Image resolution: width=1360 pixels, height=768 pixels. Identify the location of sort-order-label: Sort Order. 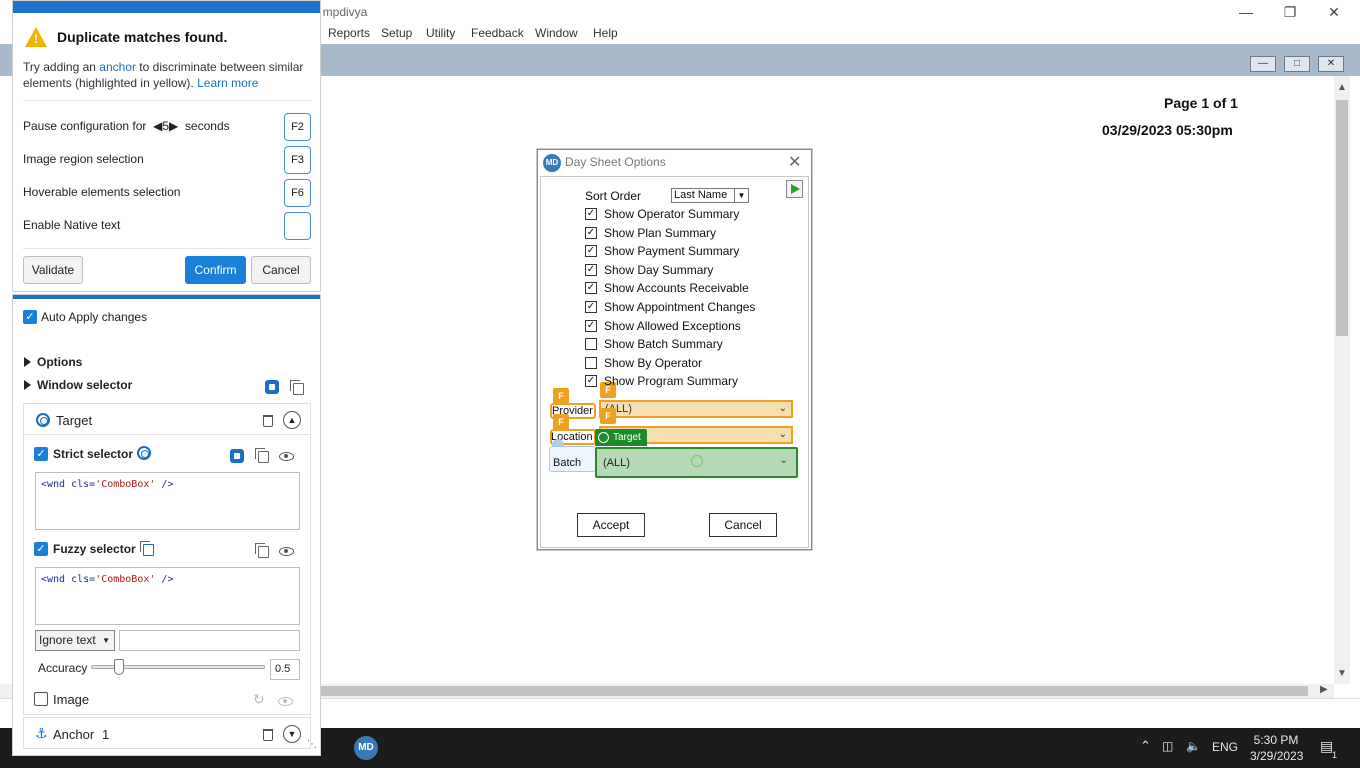
(613, 196).